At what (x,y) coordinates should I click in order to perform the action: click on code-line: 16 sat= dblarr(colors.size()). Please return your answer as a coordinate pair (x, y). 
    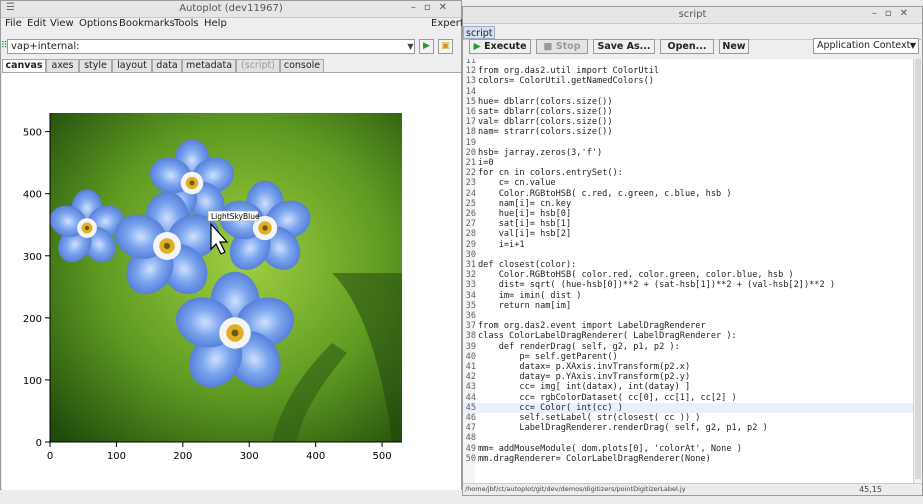
    Looking at the image, I should click on (538, 112).